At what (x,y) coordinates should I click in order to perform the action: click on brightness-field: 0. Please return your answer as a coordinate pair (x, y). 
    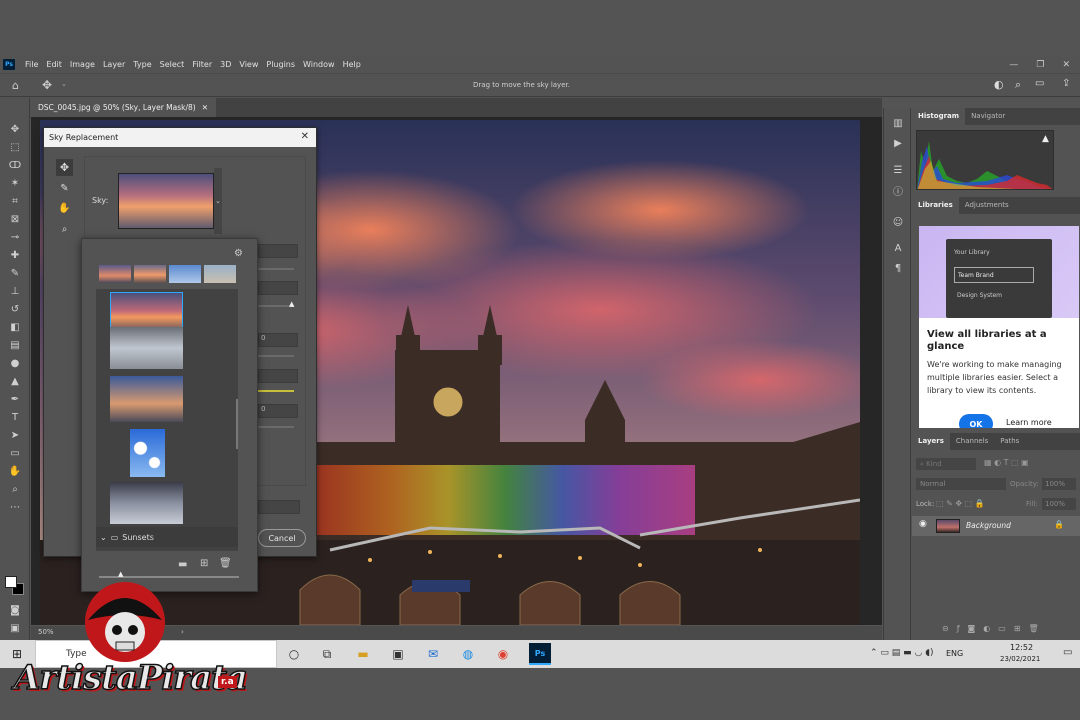
    Looking at the image, I should click on (278, 340).